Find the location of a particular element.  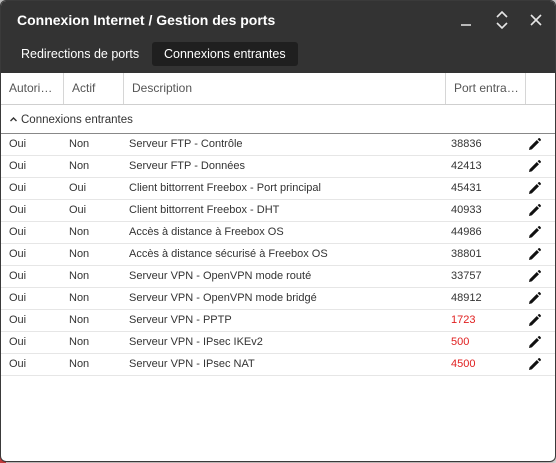

cell-description: Serveur VPN - PPTP is located at coordinates (180, 320).